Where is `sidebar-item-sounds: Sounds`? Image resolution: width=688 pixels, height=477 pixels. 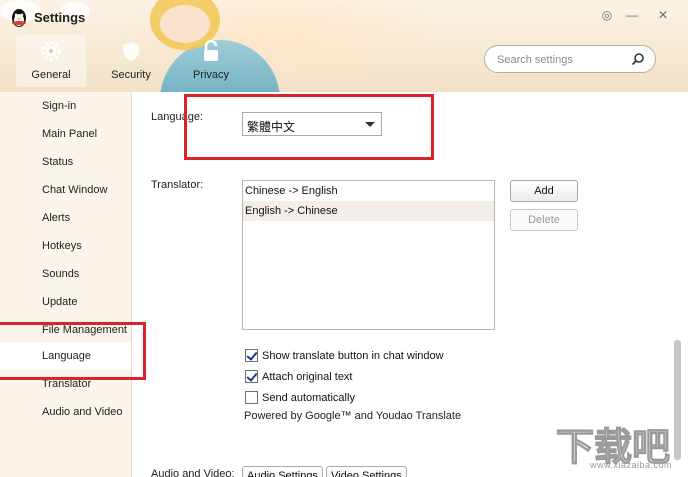 sidebar-item-sounds: Sounds is located at coordinates (65, 274).